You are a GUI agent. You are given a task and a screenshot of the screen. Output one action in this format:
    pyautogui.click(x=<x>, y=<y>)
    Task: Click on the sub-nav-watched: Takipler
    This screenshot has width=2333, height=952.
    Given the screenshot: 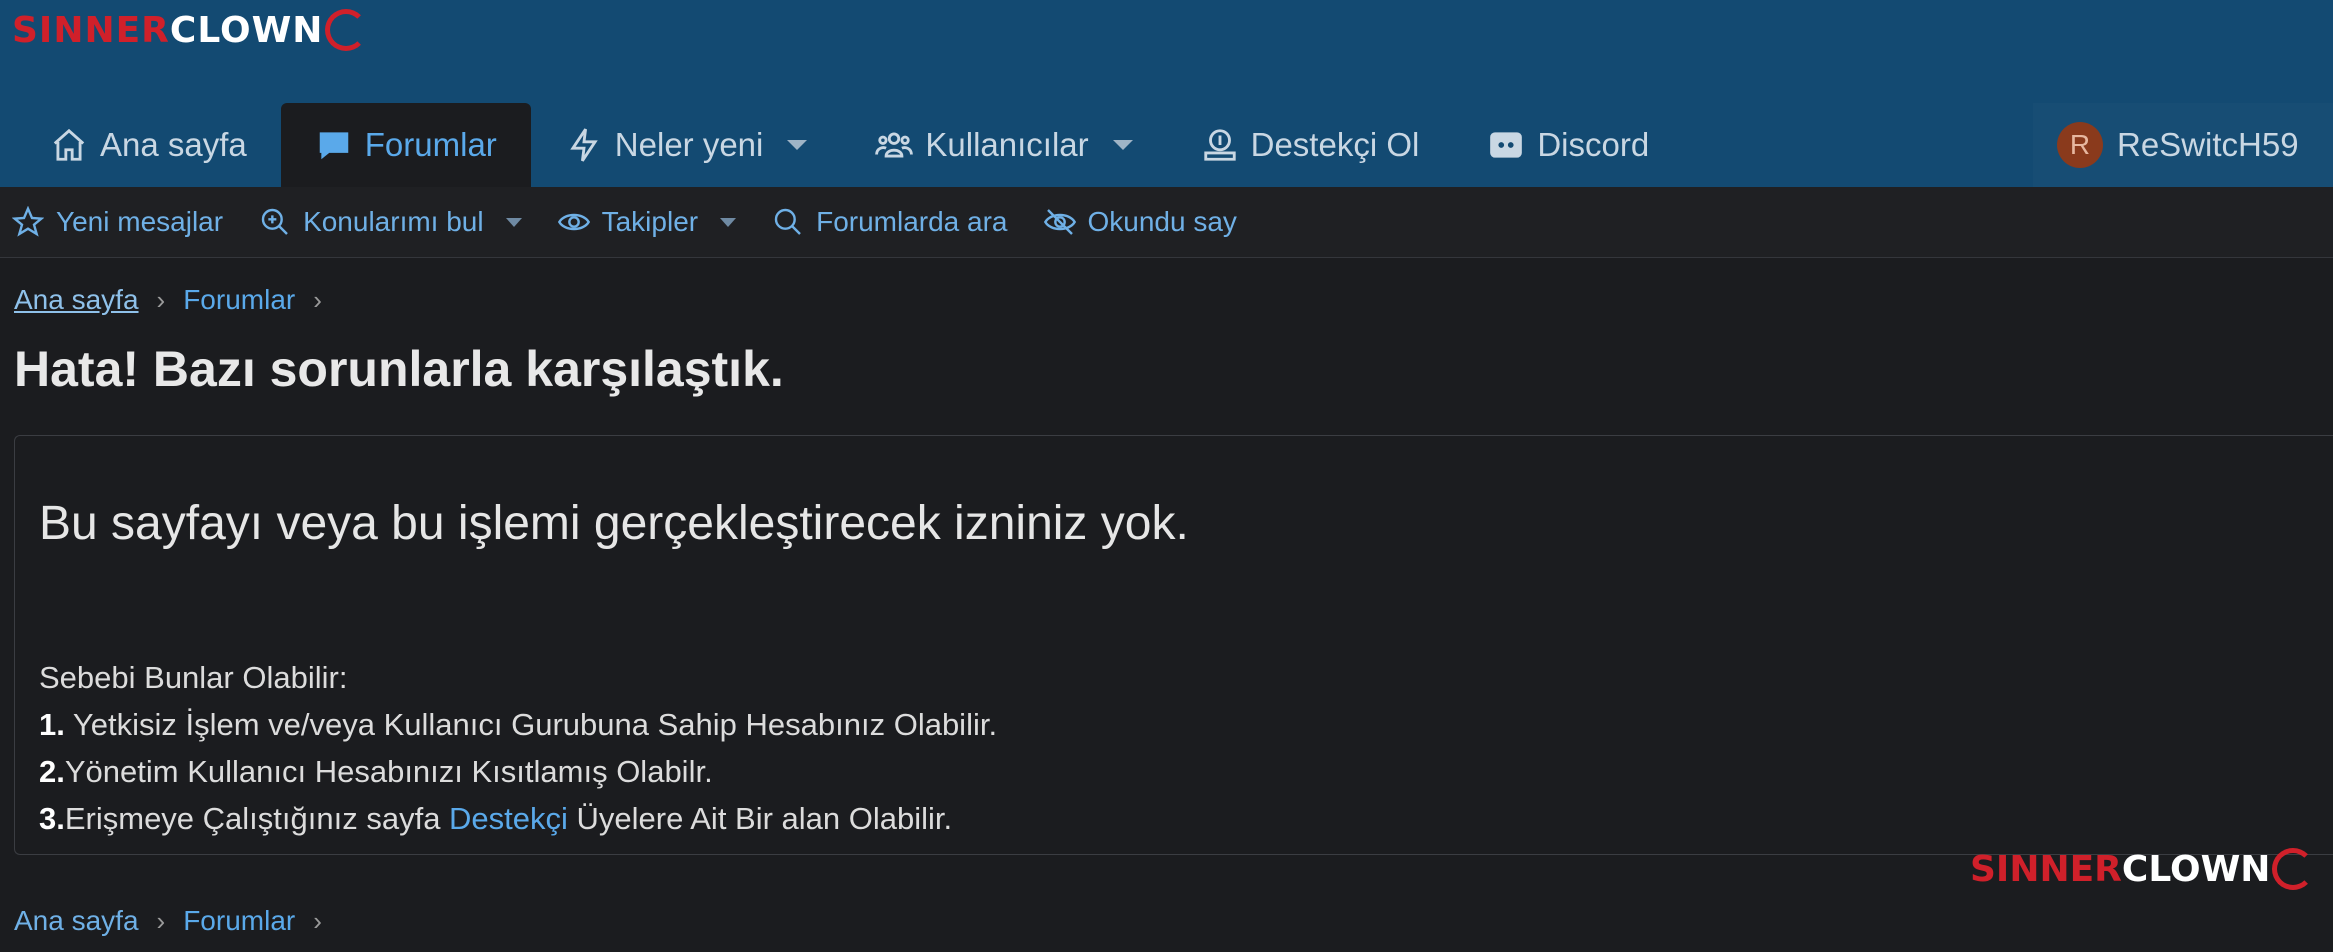 What is the action you would take?
    pyautogui.click(x=647, y=222)
    